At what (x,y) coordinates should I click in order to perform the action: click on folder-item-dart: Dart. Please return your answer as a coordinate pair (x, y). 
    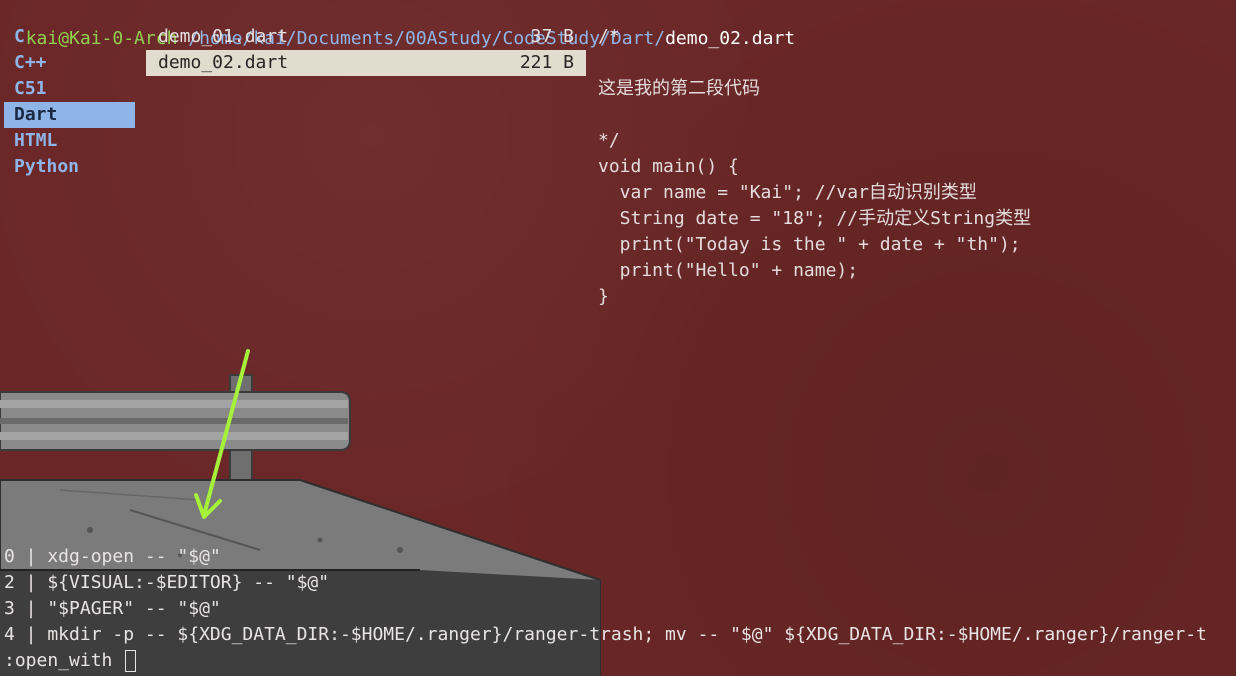
    Looking at the image, I should click on (69, 115).